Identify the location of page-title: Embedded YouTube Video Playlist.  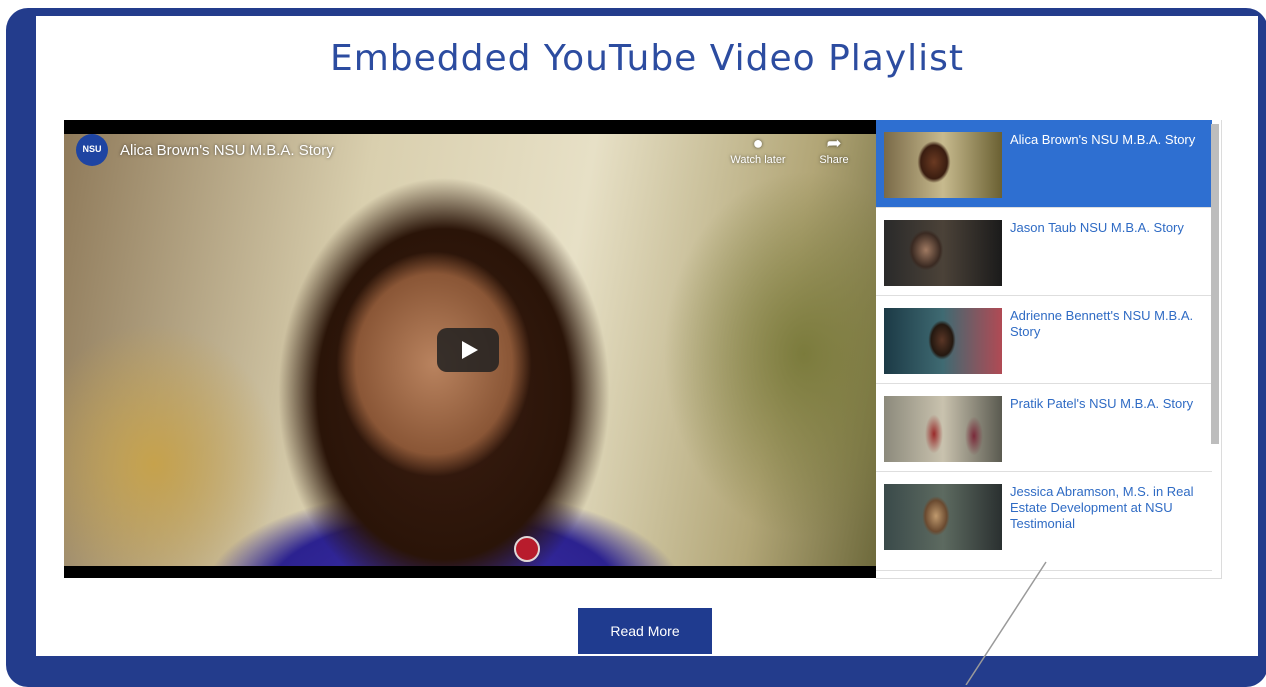
(647, 58).